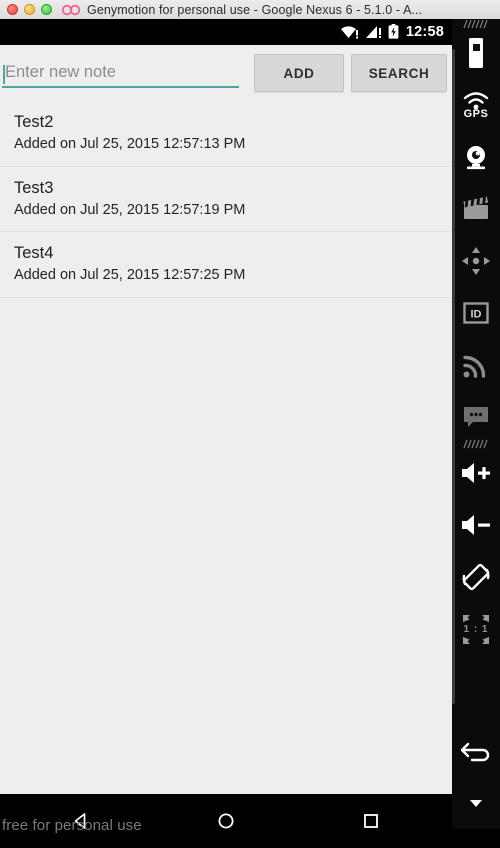 The height and width of the screenshot is (848, 500). What do you see at coordinates (476, 209) in the screenshot?
I see `screen-record-icon` at bounding box center [476, 209].